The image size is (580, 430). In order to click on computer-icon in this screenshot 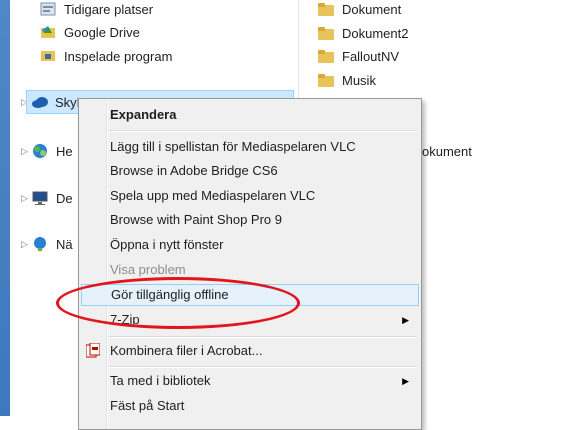, I will do `click(40, 198)`.